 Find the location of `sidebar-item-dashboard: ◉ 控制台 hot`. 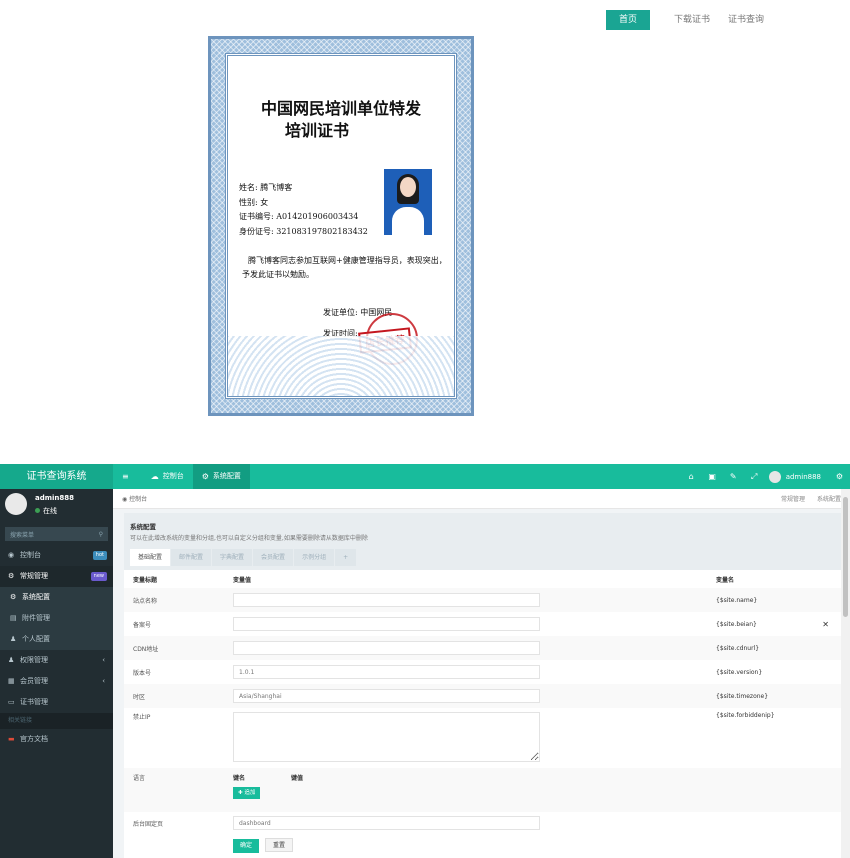

sidebar-item-dashboard: ◉ 控制台 hot is located at coordinates (56, 555).